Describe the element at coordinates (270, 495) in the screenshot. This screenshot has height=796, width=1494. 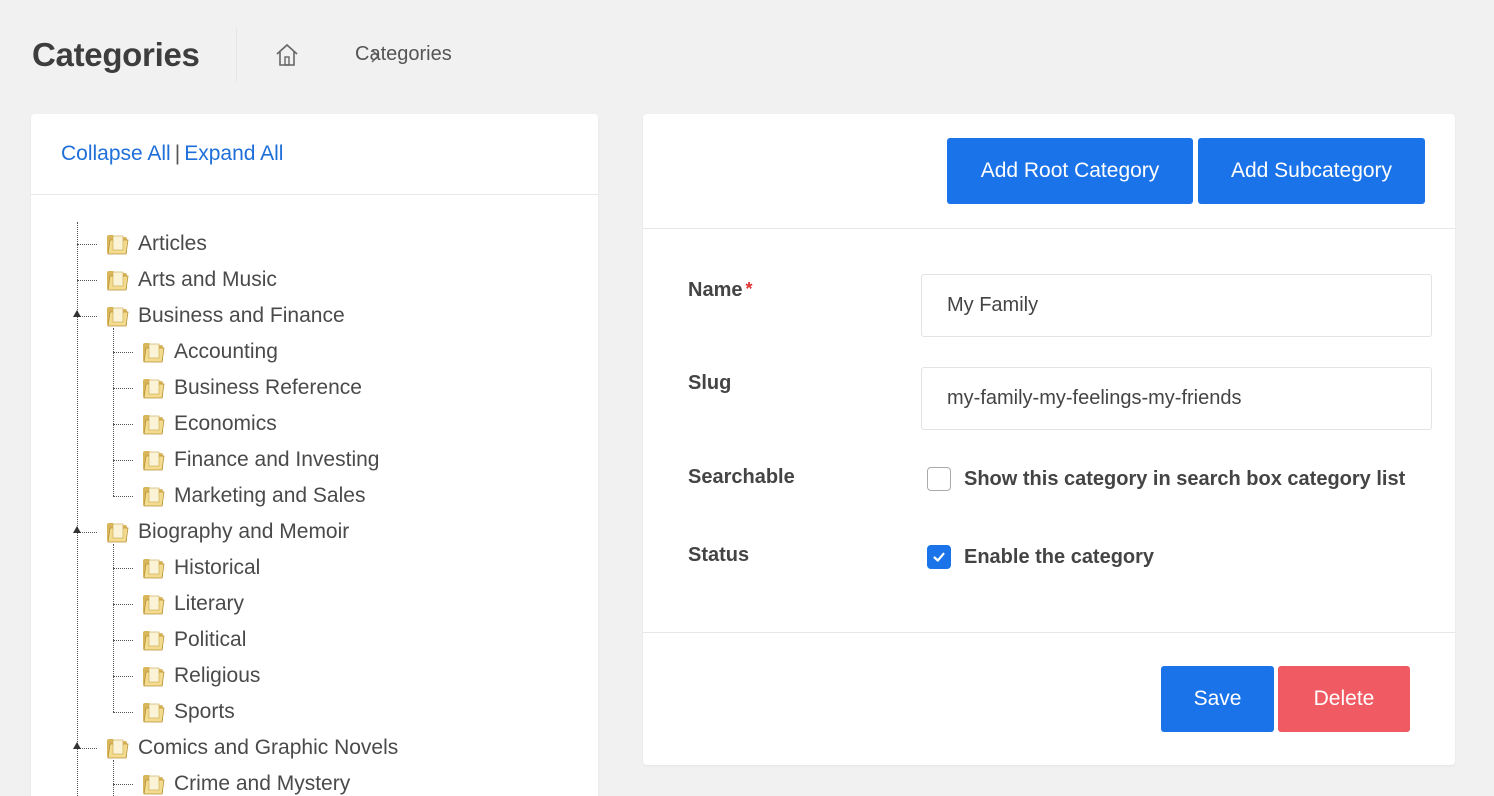
I see `tree-item-label: Marketing and Sales` at that location.